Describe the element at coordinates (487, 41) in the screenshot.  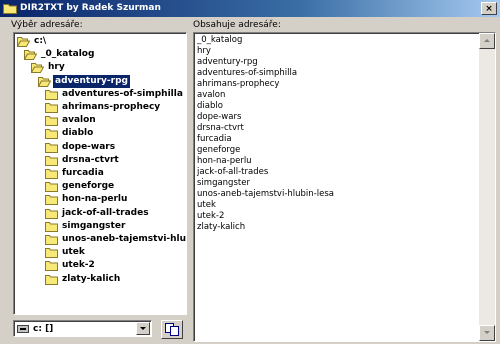
I see `scroll-up-button` at that location.